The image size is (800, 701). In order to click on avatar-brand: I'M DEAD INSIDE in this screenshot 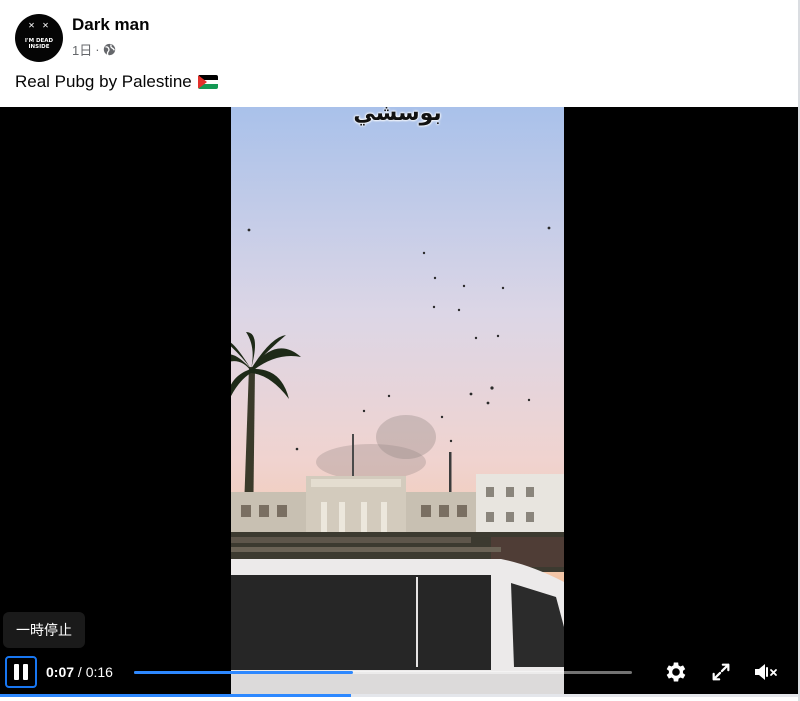, I will do `click(39, 44)`.